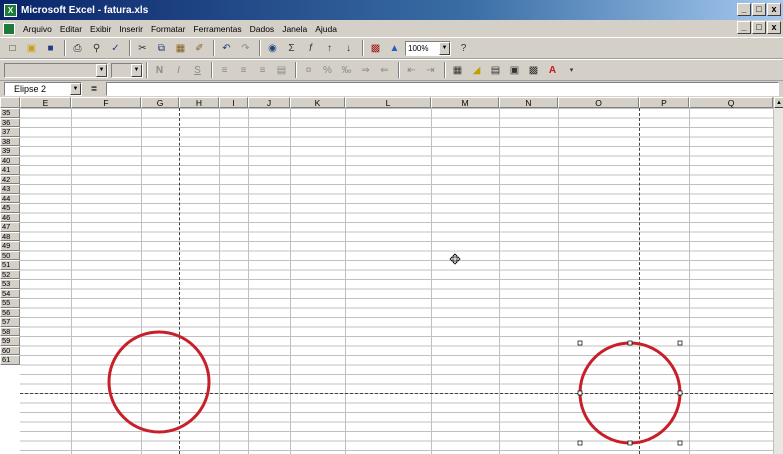 Image resolution: width=783 pixels, height=454 pixels. I want to click on zoom-select: 100% ▼, so click(428, 48).